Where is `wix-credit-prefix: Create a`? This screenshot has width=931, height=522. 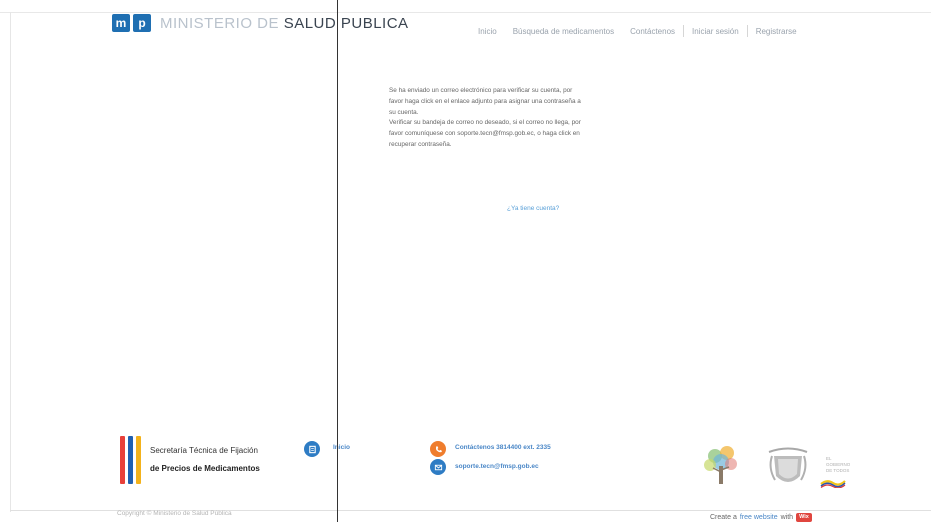 wix-credit-prefix: Create a is located at coordinates (723, 517).